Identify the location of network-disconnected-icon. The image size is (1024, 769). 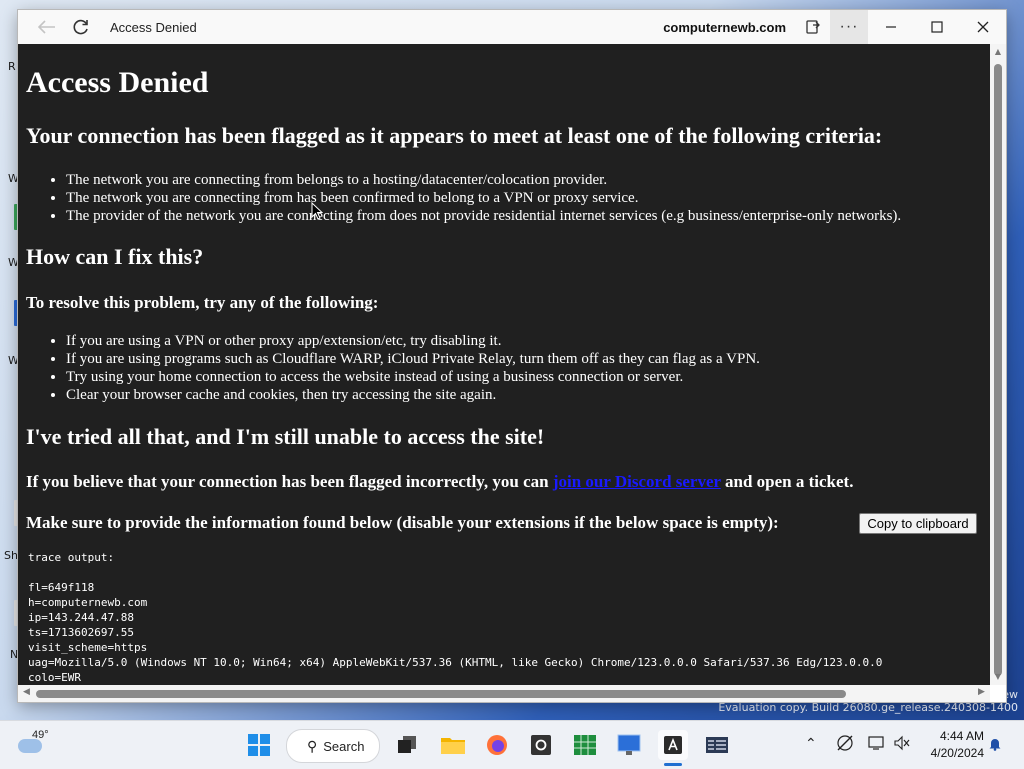
(845, 744).